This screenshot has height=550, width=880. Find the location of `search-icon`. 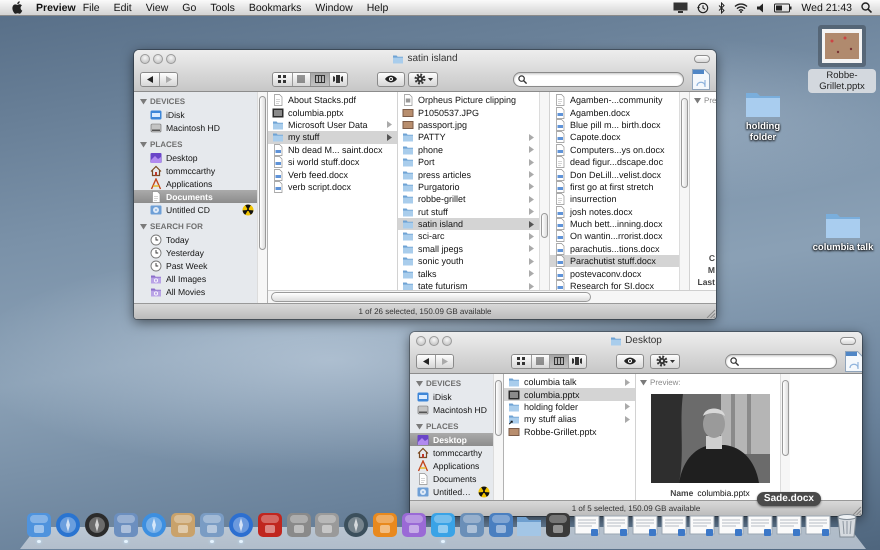

search-icon is located at coordinates (866, 7).